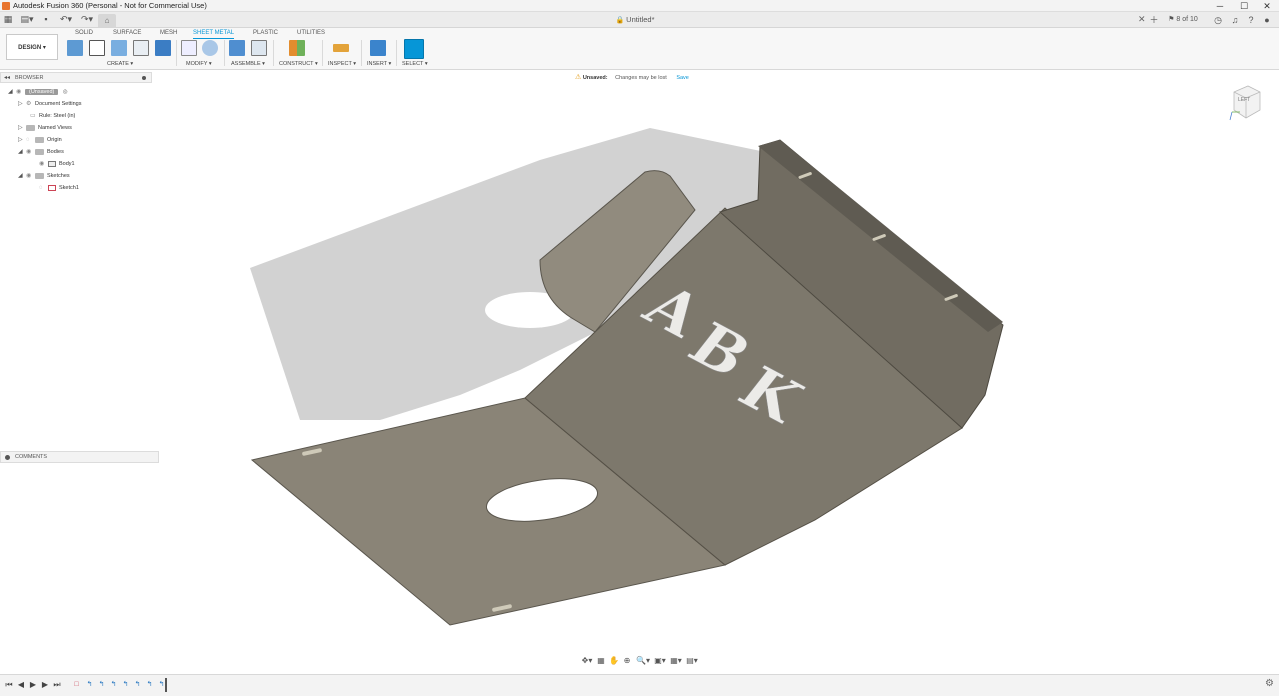  I want to click on tree-named-views: ▷ Named Views, so click(45, 128).